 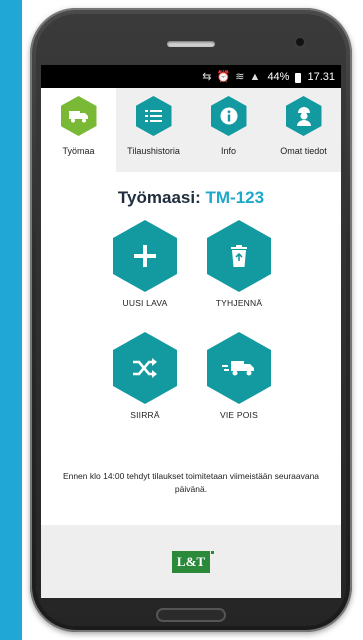 I want to click on footer: L&T, so click(x=191, y=561).